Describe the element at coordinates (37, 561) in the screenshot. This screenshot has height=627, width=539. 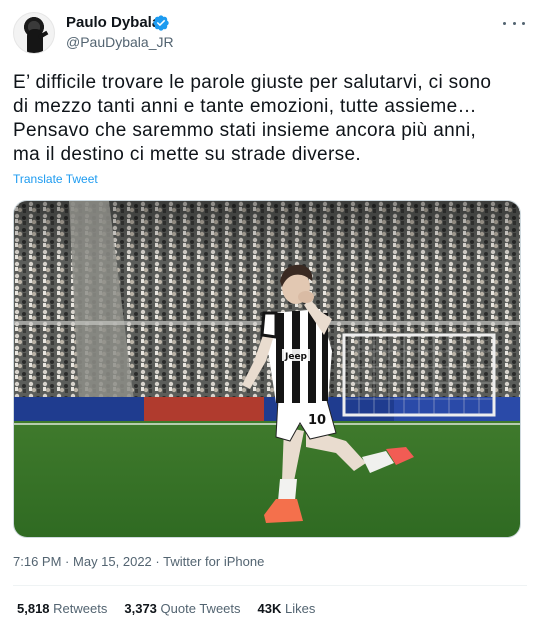
I see `tweet-time: 7:16 PM` at that location.